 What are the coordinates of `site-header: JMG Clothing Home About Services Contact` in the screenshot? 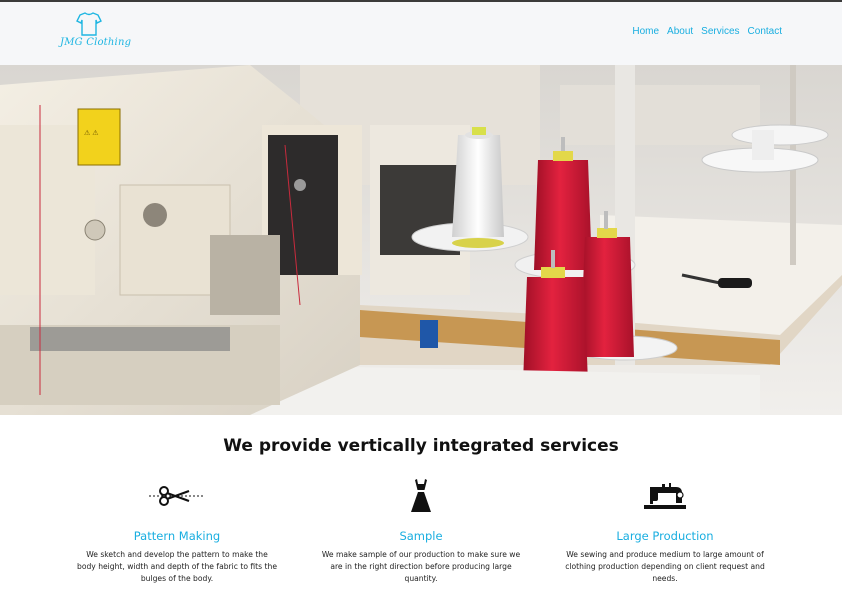 It's located at (421, 33).